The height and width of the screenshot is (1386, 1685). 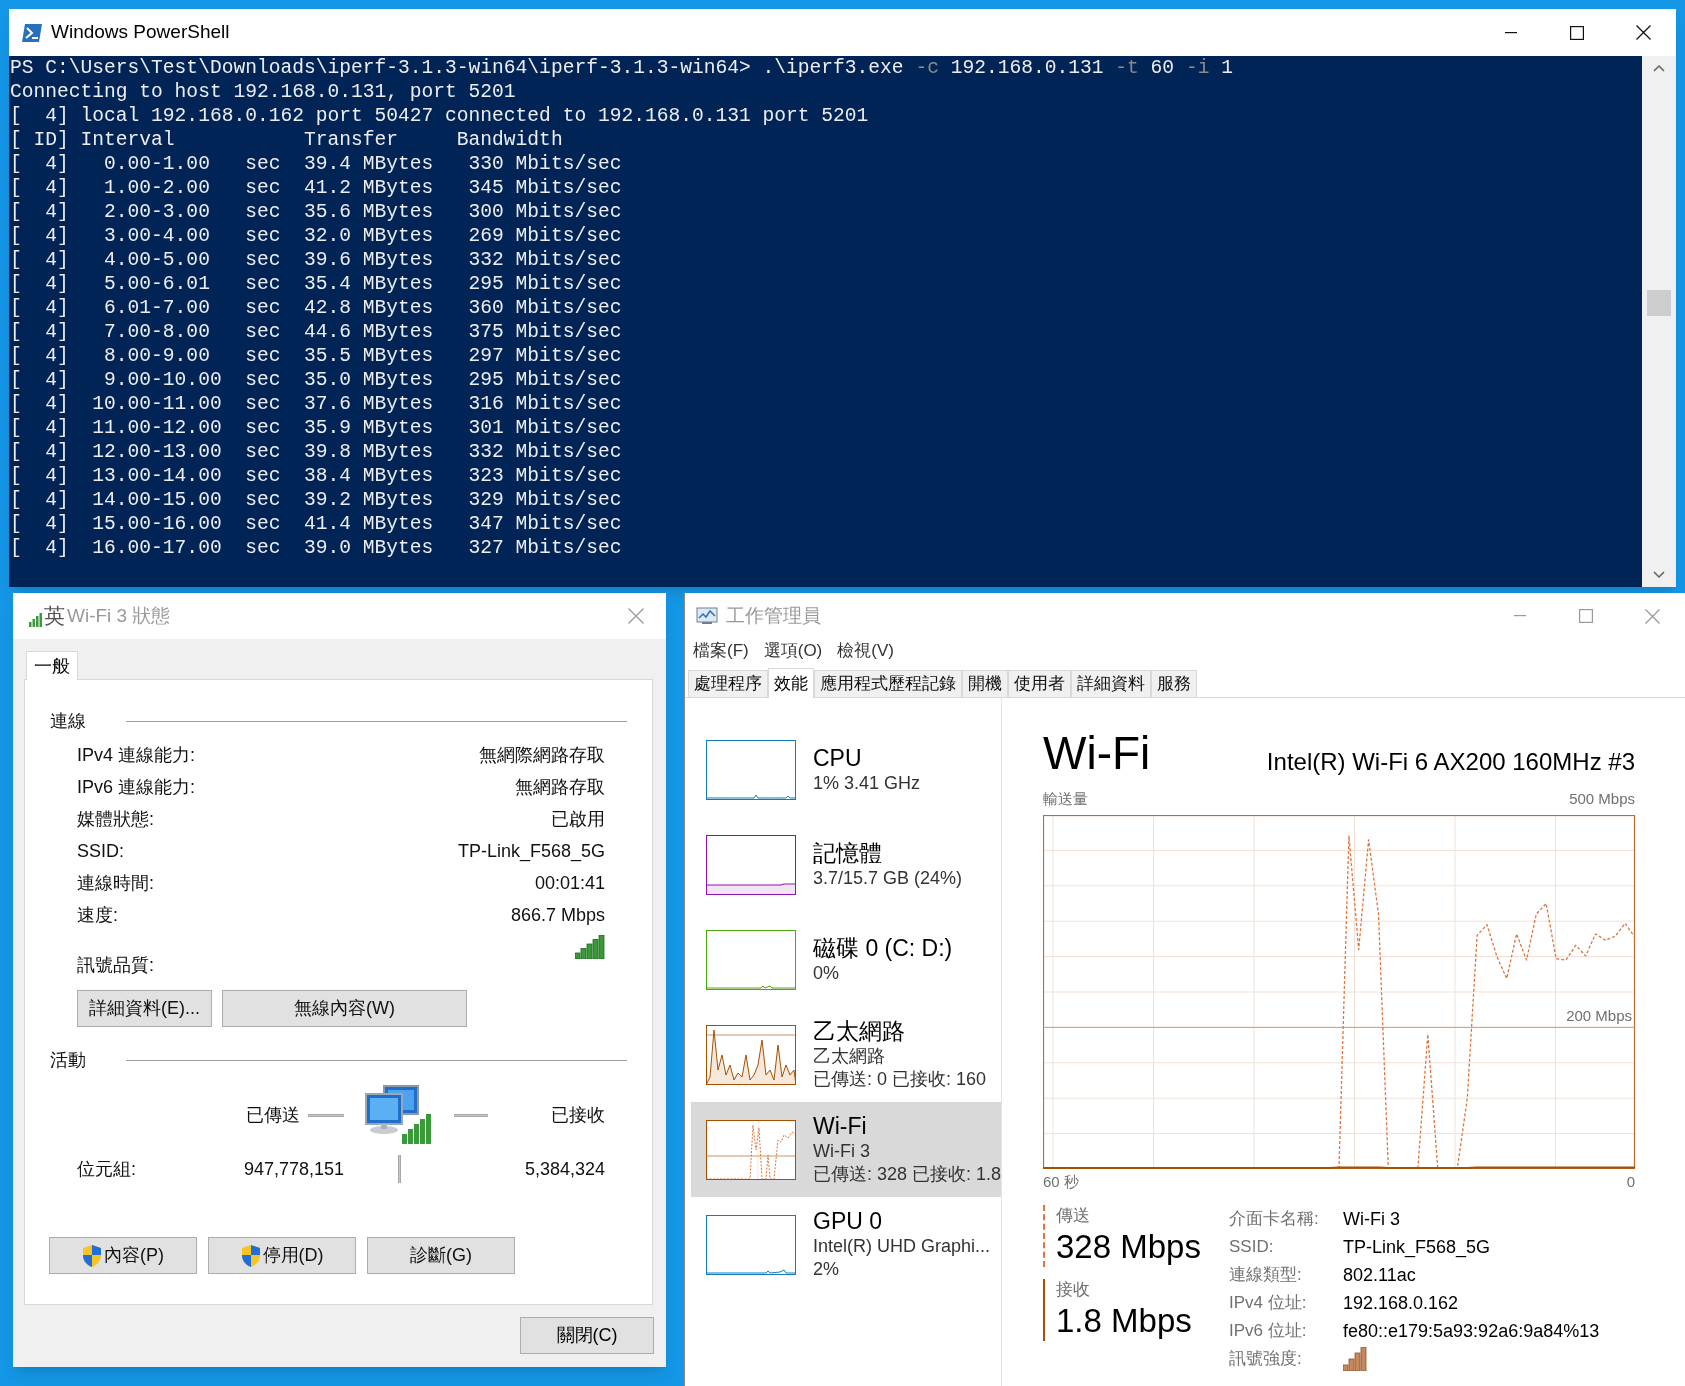 What do you see at coordinates (97, 915) in the screenshot?
I see `field-label: 速度:` at bounding box center [97, 915].